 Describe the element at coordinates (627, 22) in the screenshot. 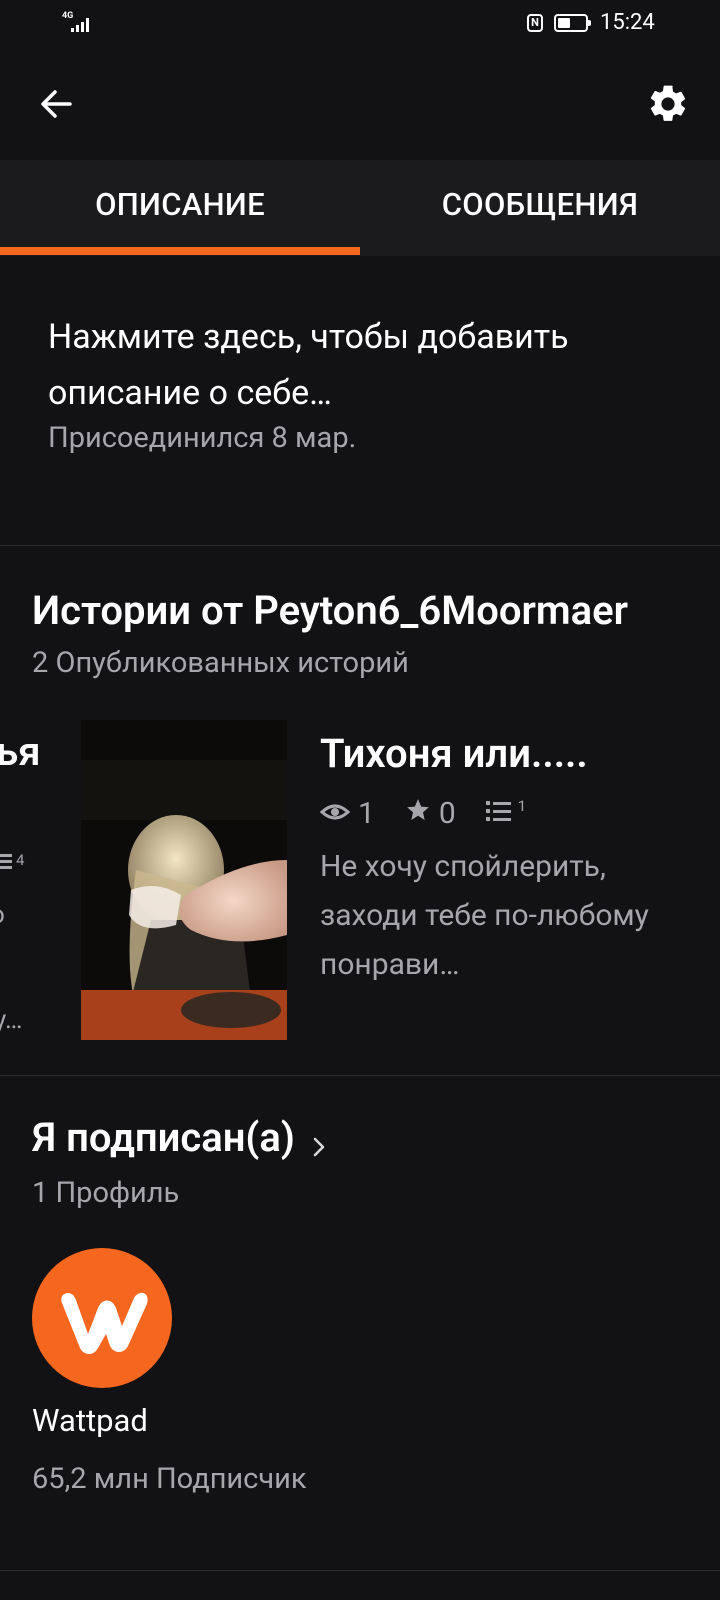

I see `clock: 15:24` at that location.